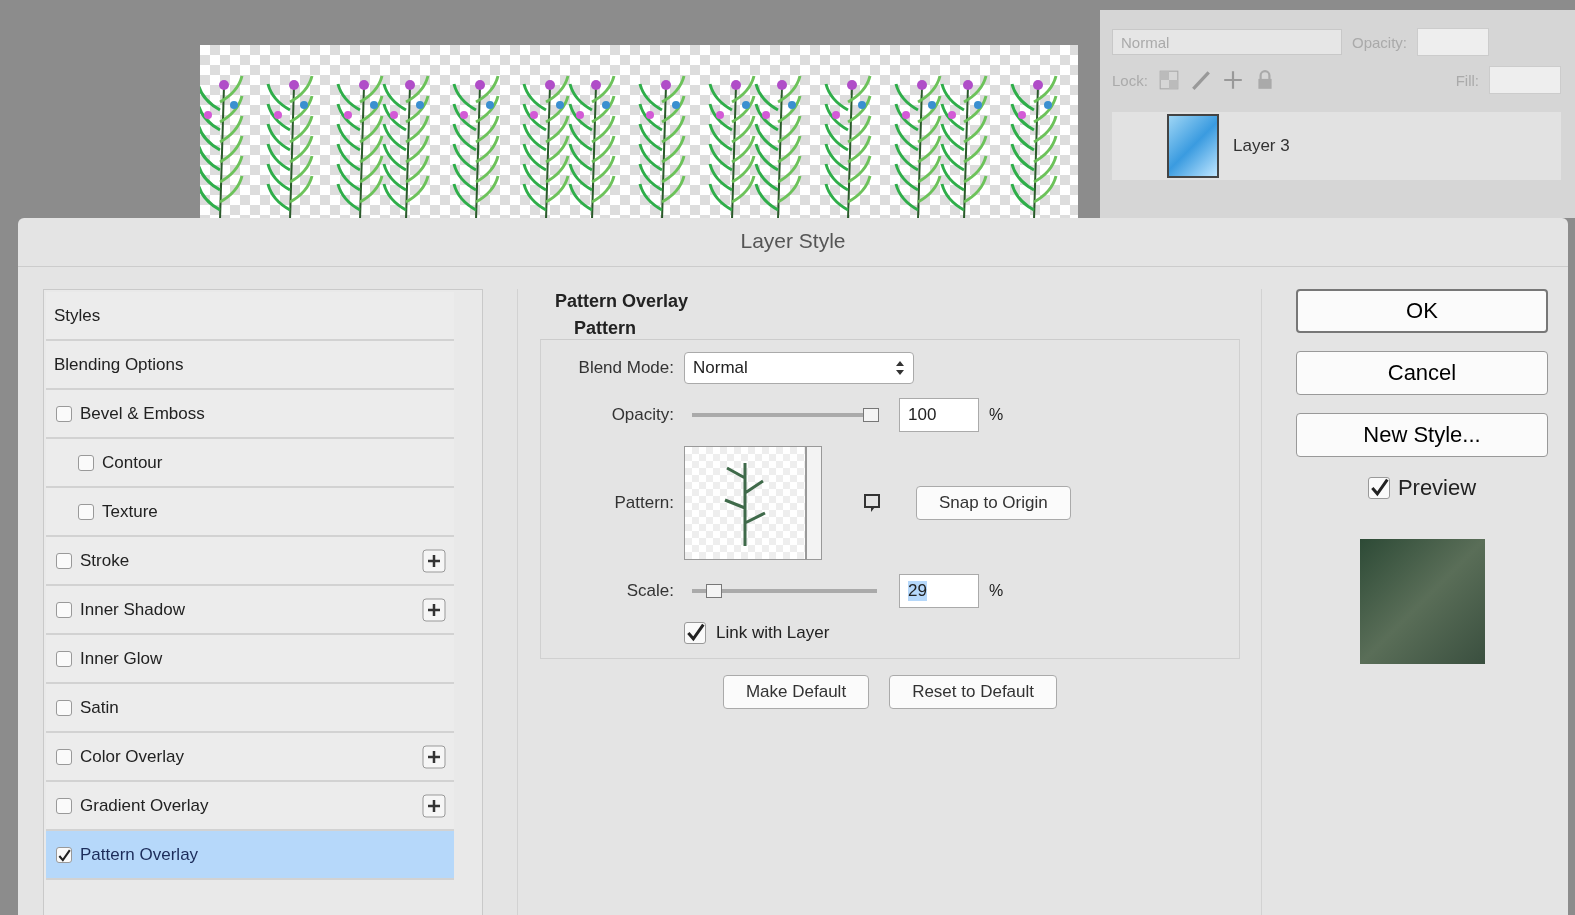 The width and height of the screenshot is (1575, 915). I want to click on section-title: Pattern Overlay, so click(622, 301).